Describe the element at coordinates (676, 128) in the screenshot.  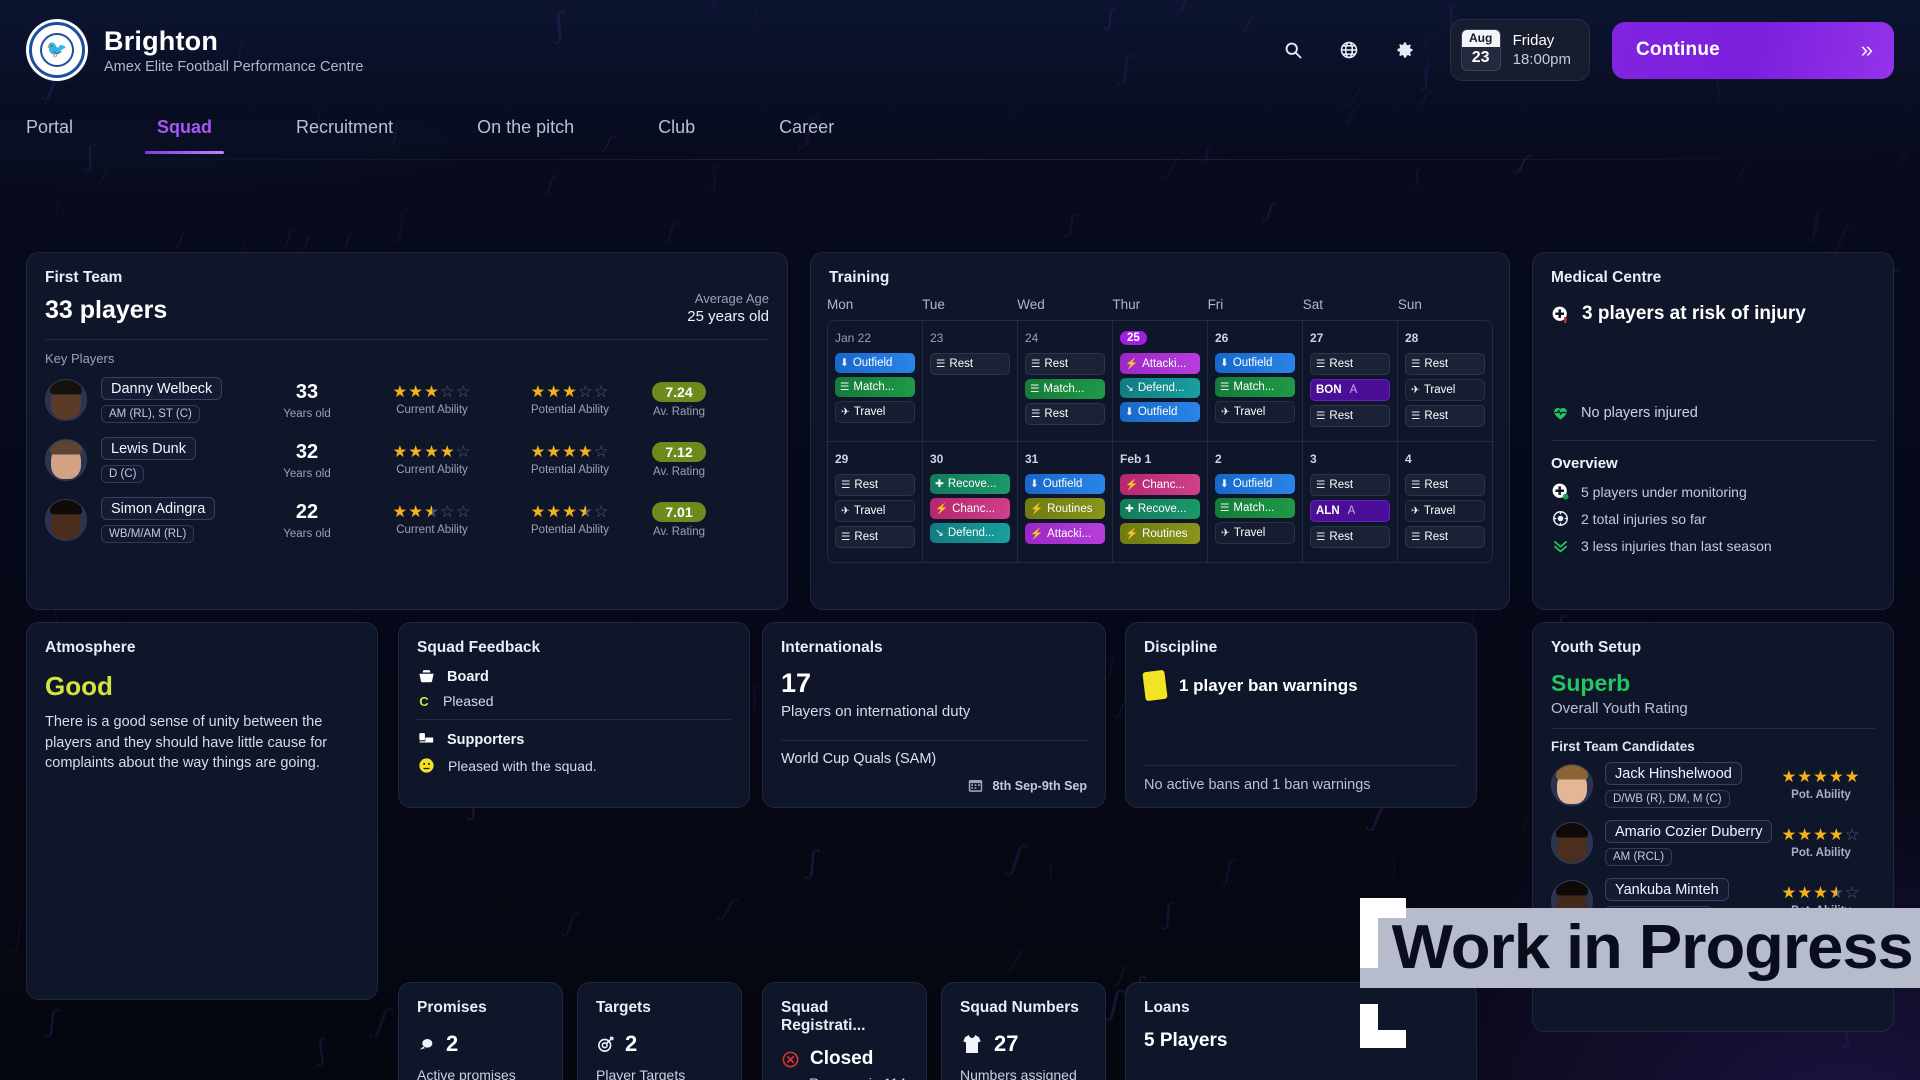
I see `nav-tab-club: Club` at that location.